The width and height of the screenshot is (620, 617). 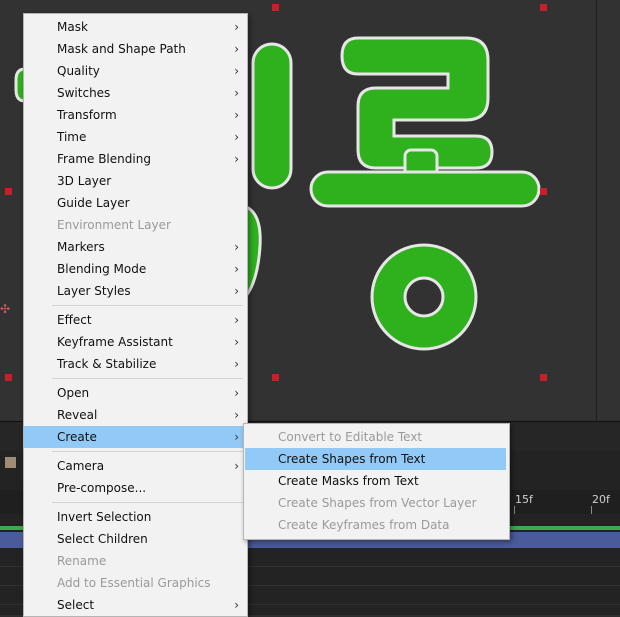 What do you see at coordinates (102, 539) in the screenshot?
I see `menu-item-label: Select Children` at bounding box center [102, 539].